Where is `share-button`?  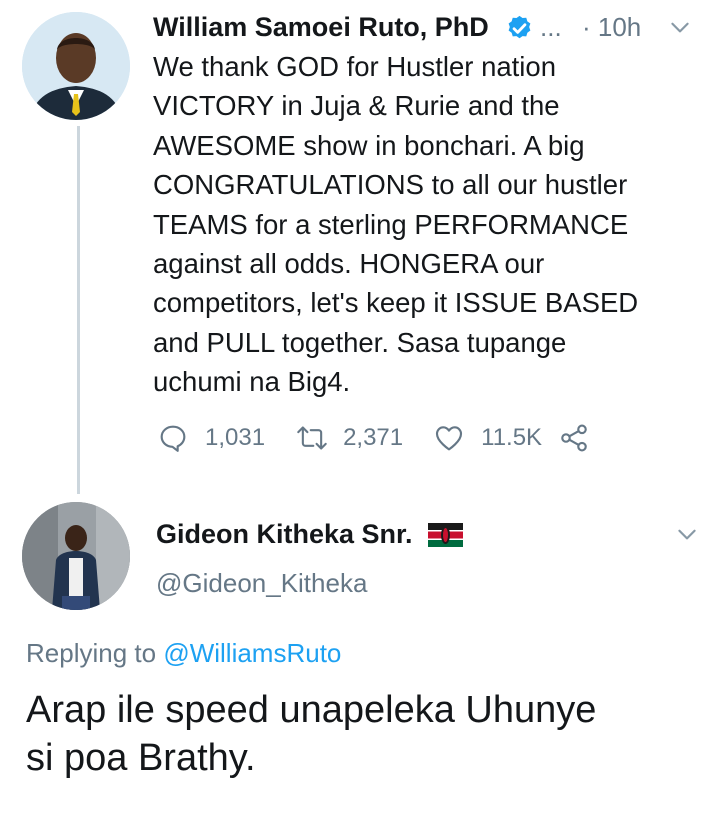
share-button is located at coordinates (574, 438).